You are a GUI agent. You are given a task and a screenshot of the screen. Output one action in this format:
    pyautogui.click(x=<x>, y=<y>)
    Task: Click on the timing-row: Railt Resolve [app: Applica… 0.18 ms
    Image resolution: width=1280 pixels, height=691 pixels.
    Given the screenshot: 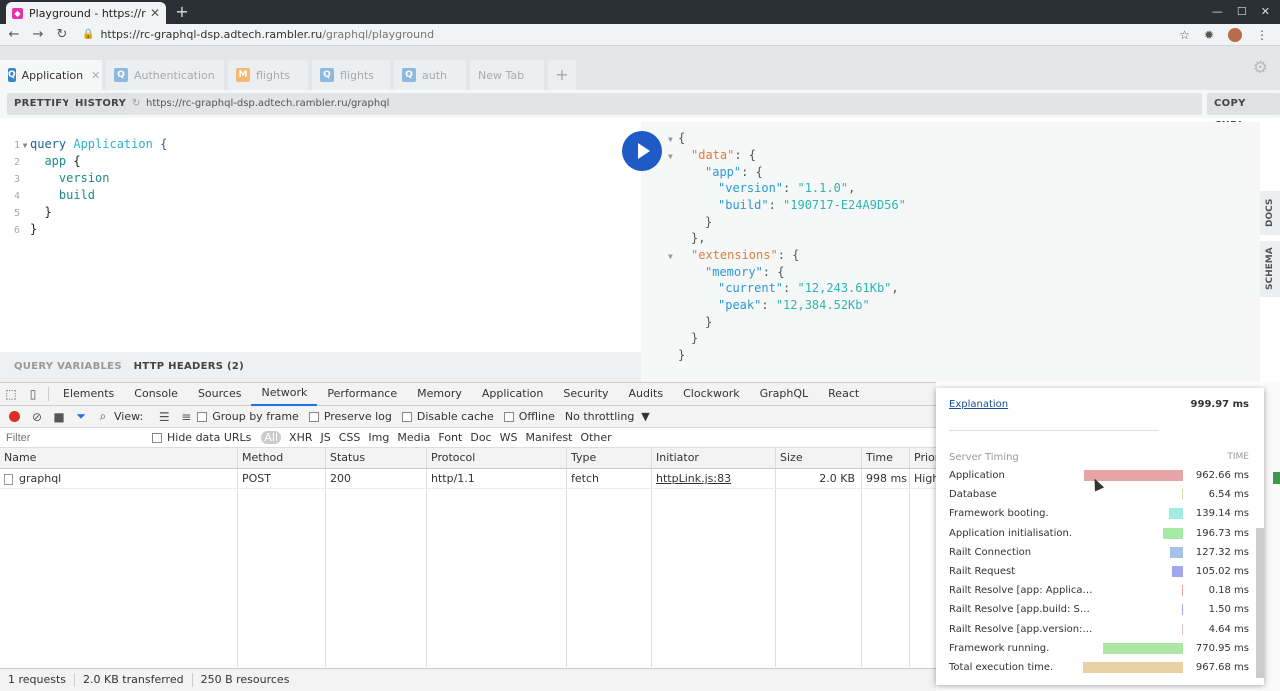 What is the action you would take?
    pyautogui.click(x=1100, y=590)
    